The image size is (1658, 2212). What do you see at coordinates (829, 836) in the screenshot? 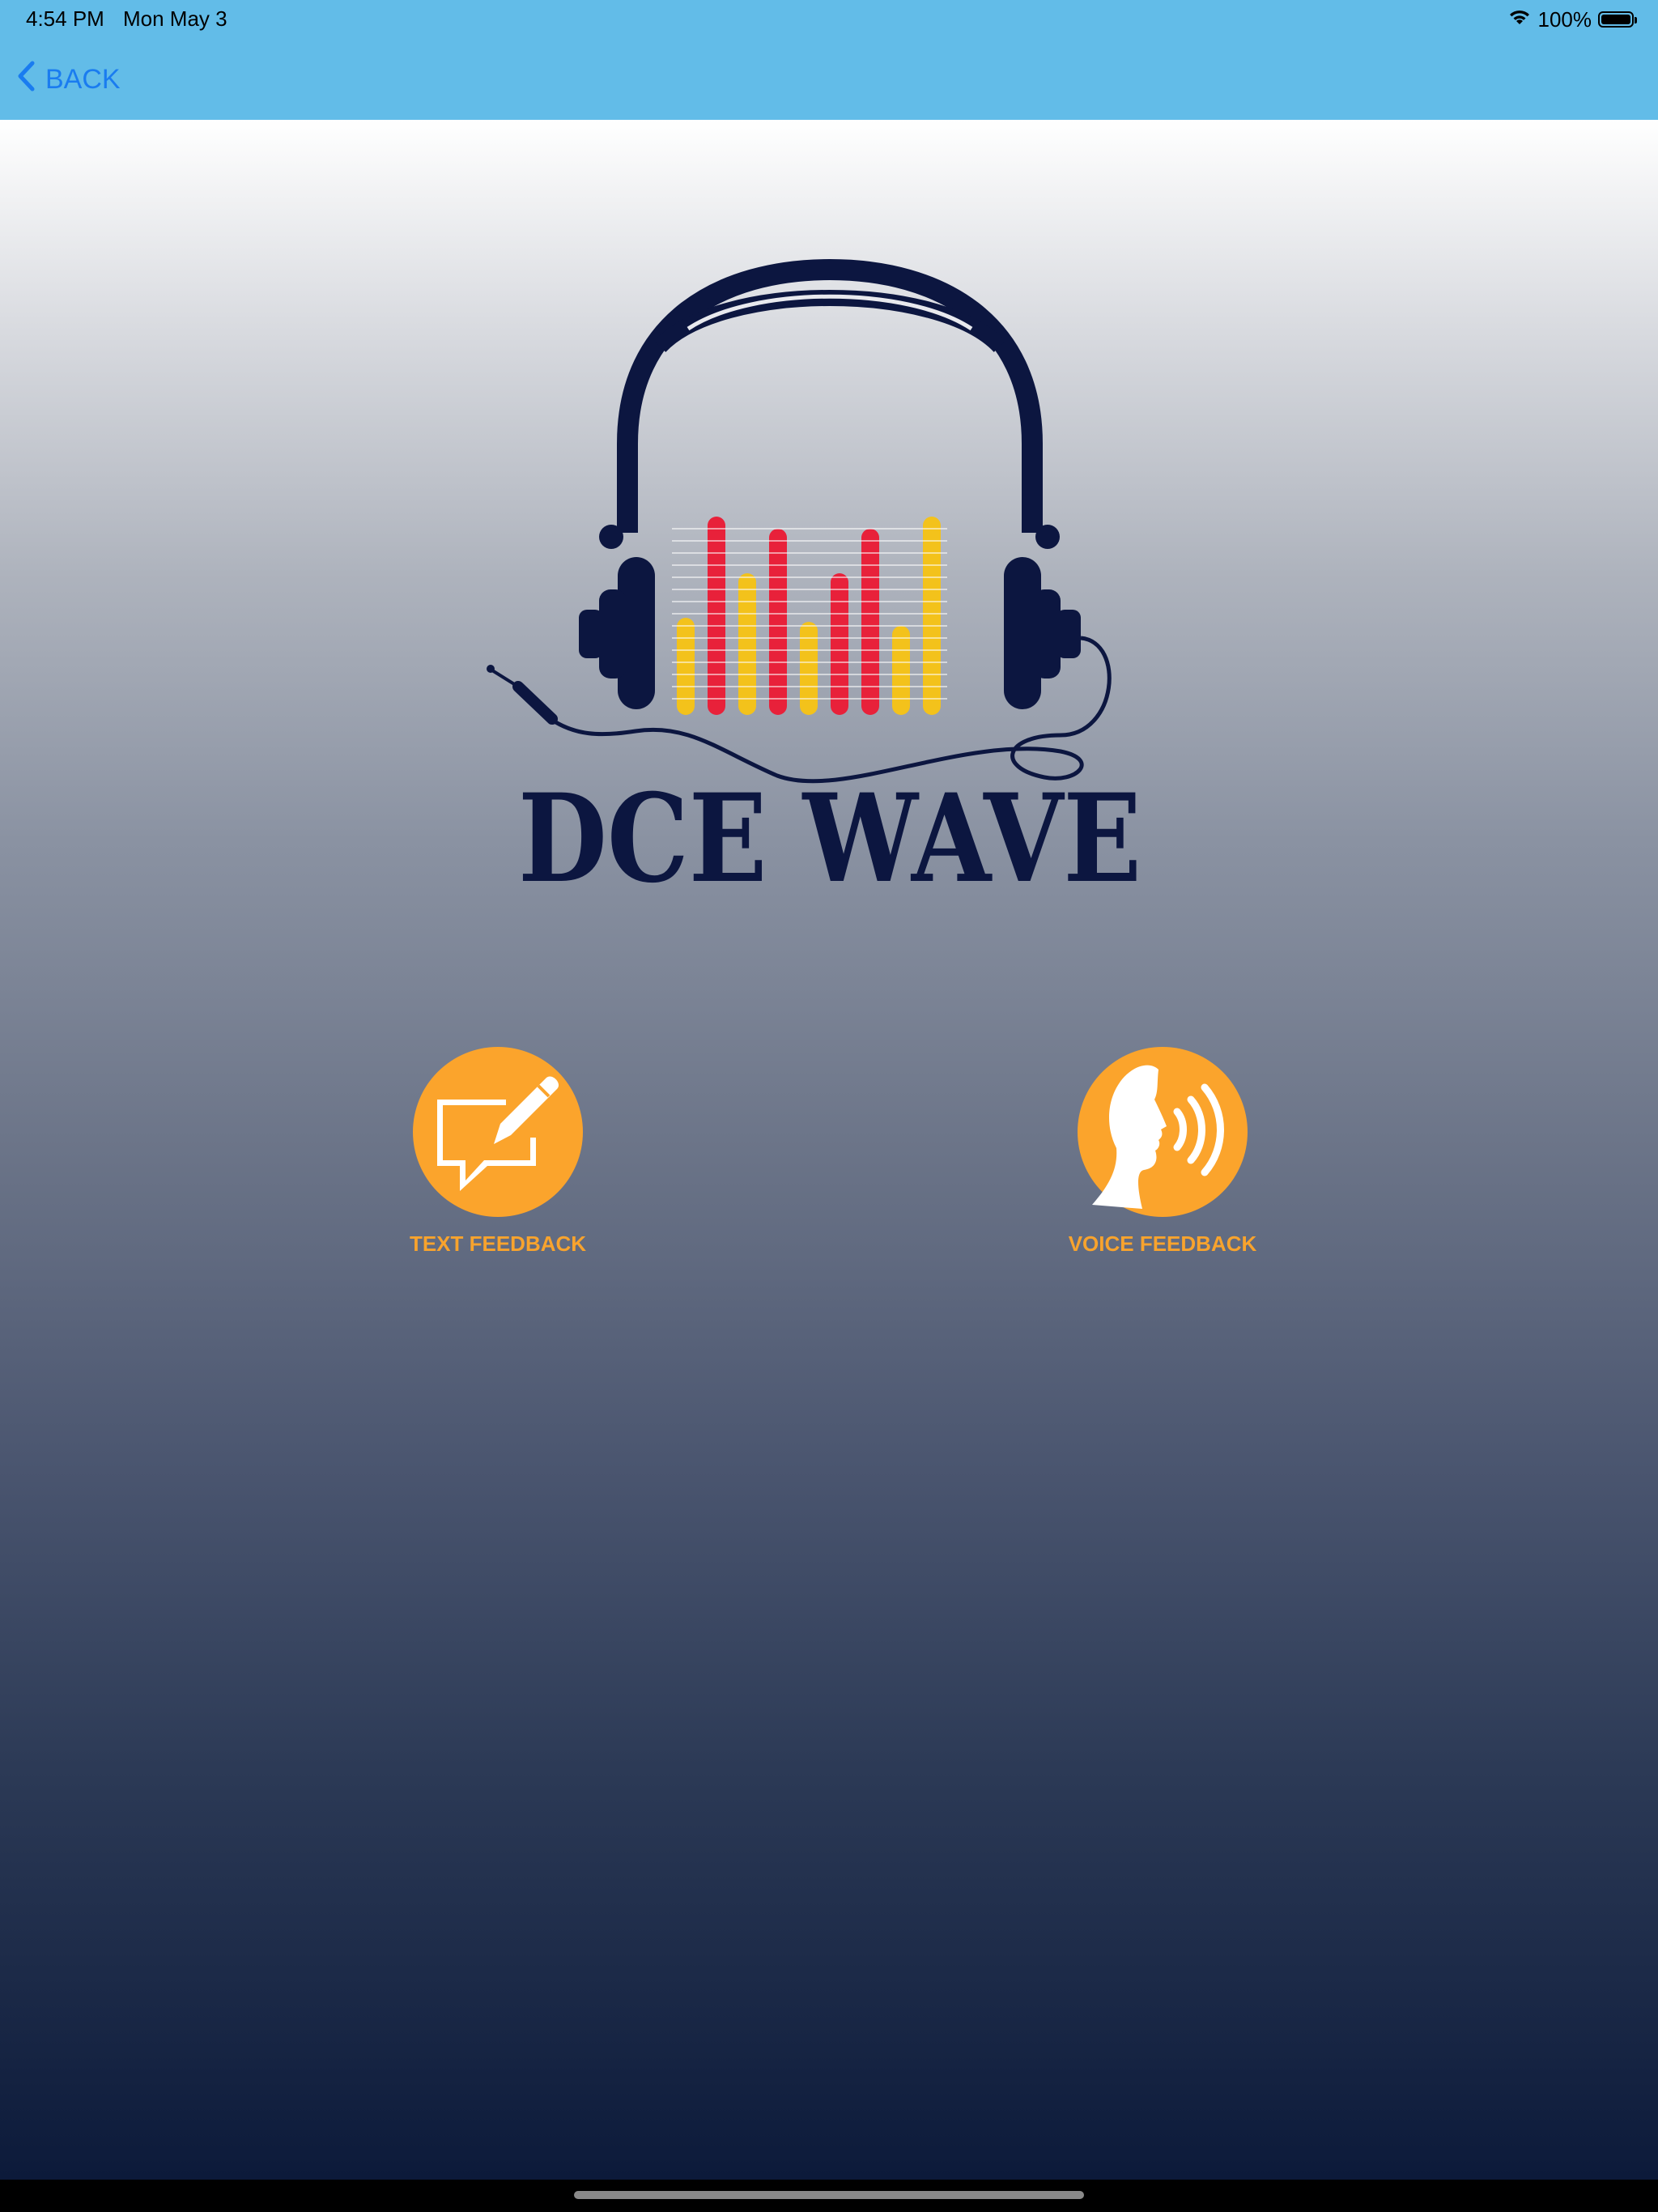
I see `brand-text: DCE WAVE` at bounding box center [829, 836].